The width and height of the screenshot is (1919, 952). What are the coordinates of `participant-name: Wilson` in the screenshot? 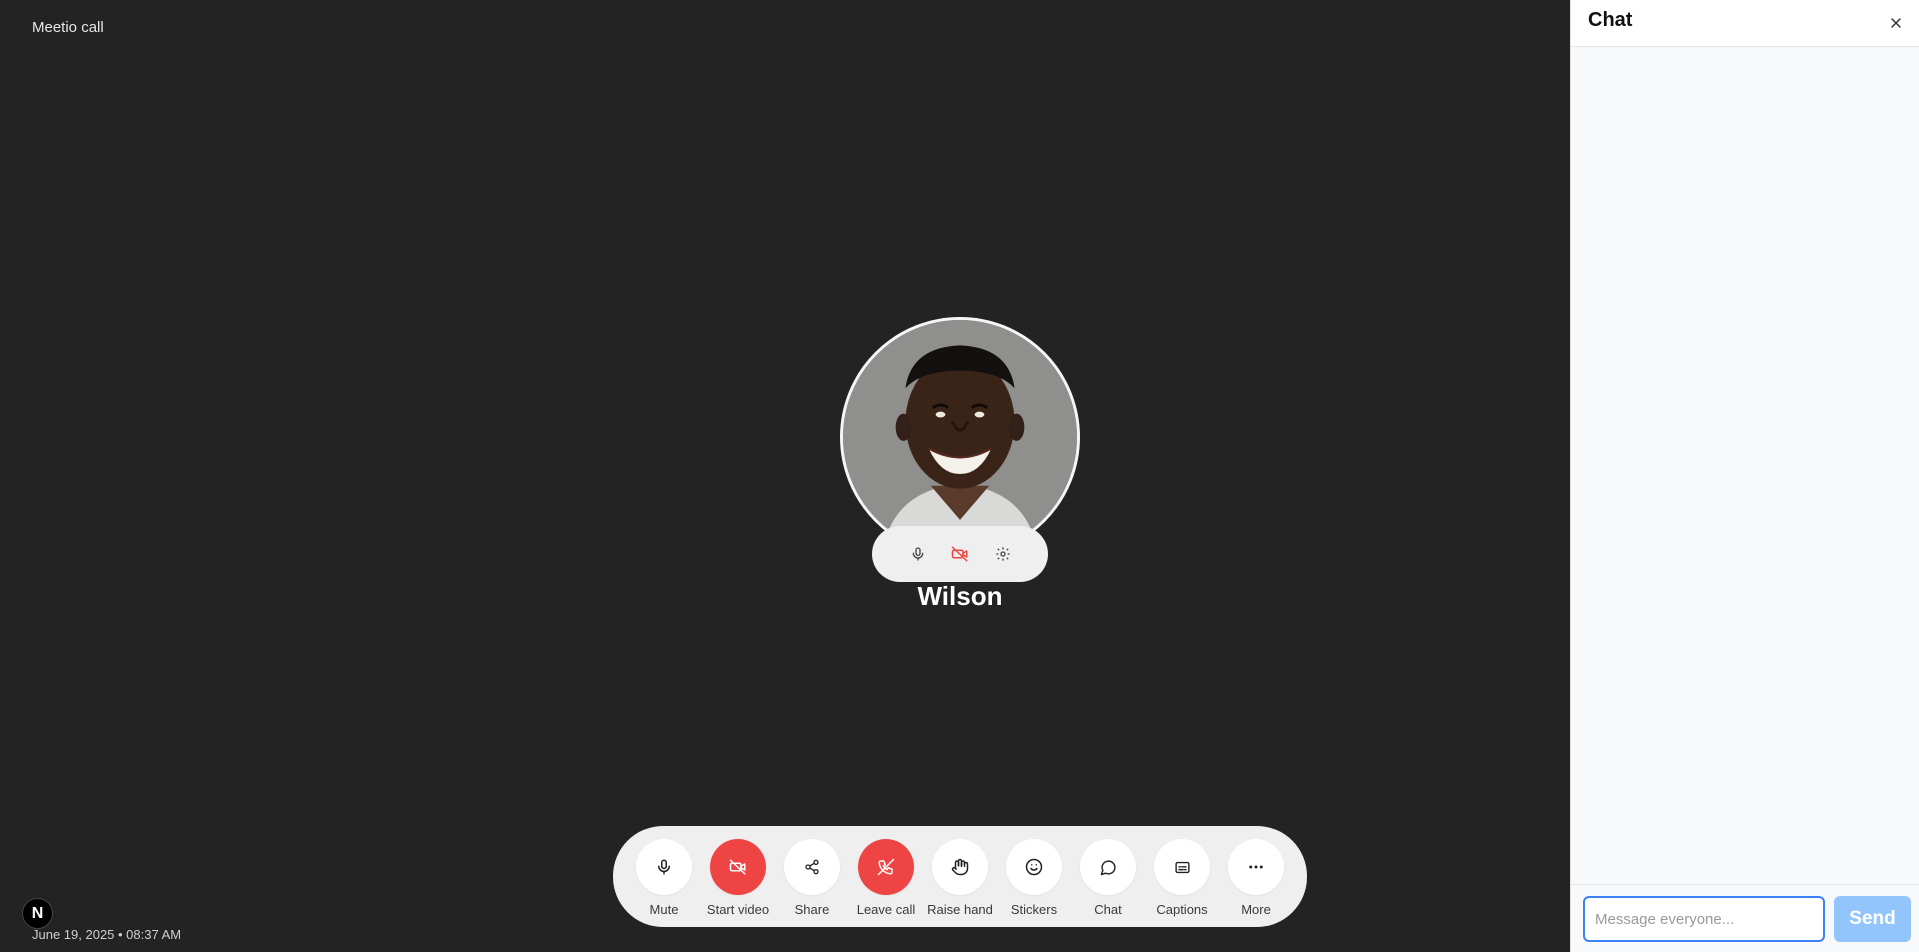 It's located at (960, 596).